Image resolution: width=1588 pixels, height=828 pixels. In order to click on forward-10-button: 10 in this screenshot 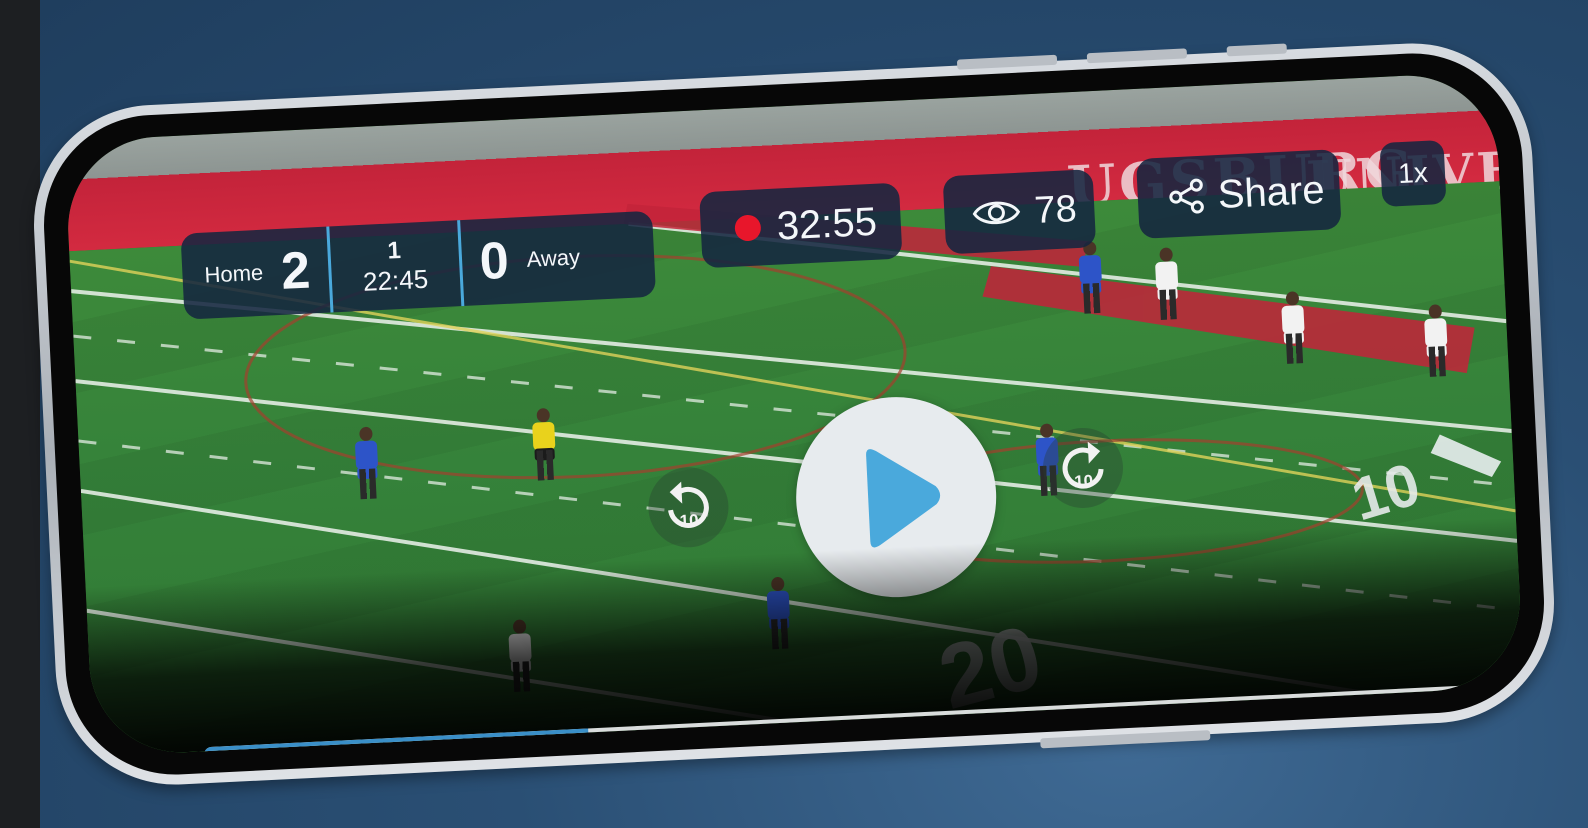, I will do `click(1083, 468)`.